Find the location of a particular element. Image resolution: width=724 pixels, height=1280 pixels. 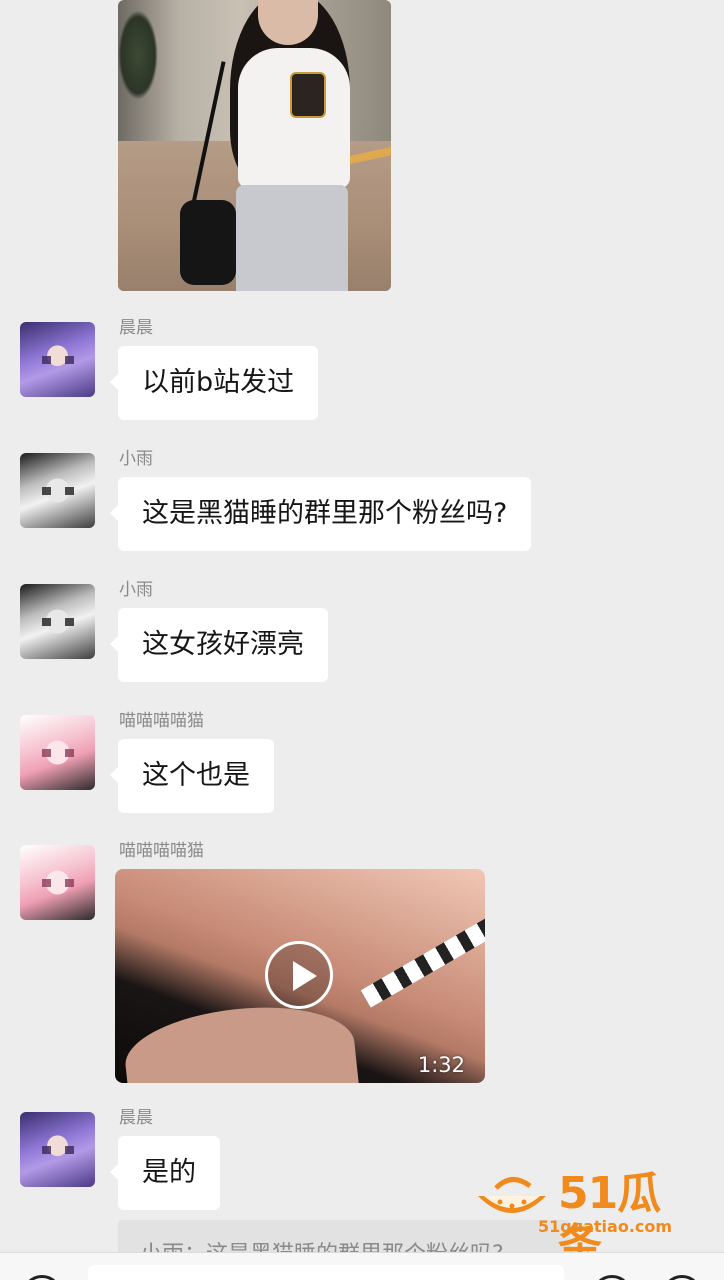

message-bubble: 这女孩好漂亮 is located at coordinates (219, 645).